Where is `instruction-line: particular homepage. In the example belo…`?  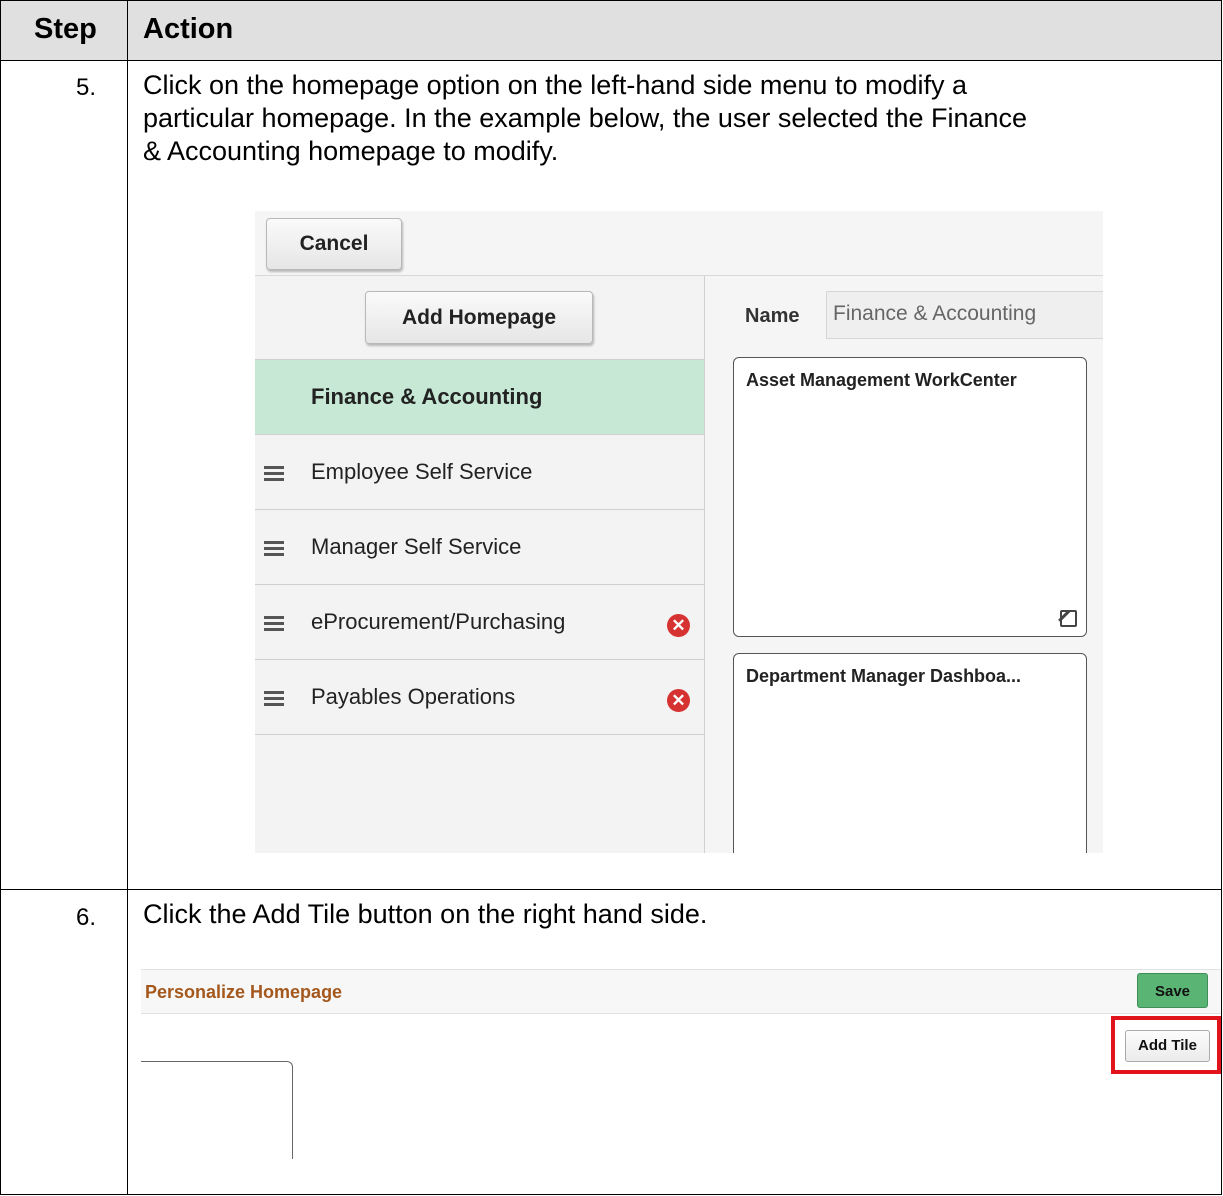 instruction-line: particular homepage. In the example belo… is located at coordinates (585, 118).